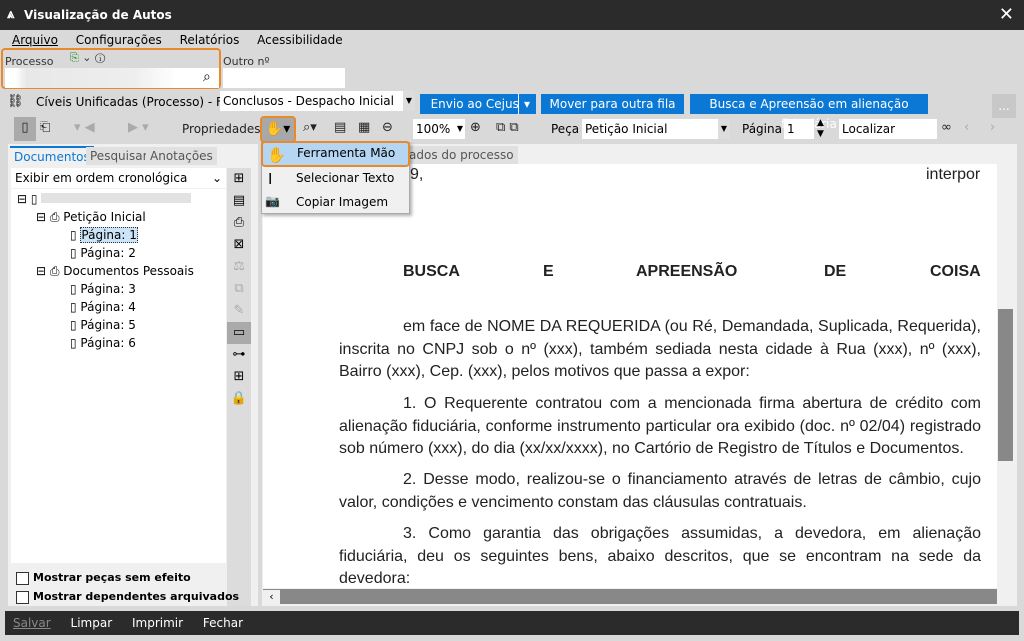 The image size is (1024, 641). What do you see at coordinates (461, 155) in the screenshot?
I see `tab-dados-processo: ados do processo` at bounding box center [461, 155].